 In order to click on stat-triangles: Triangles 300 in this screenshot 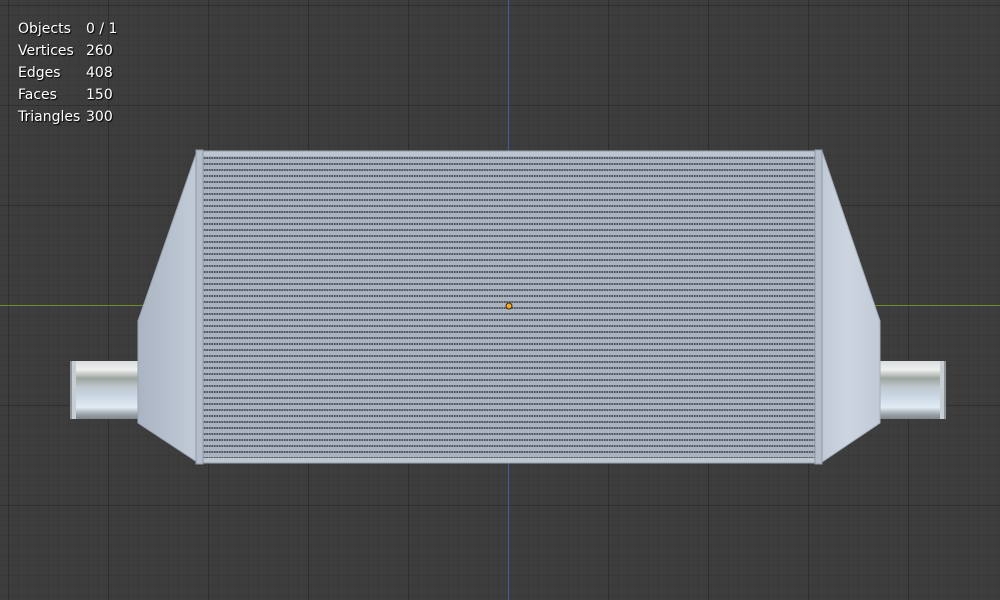, I will do `click(67, 117)`.